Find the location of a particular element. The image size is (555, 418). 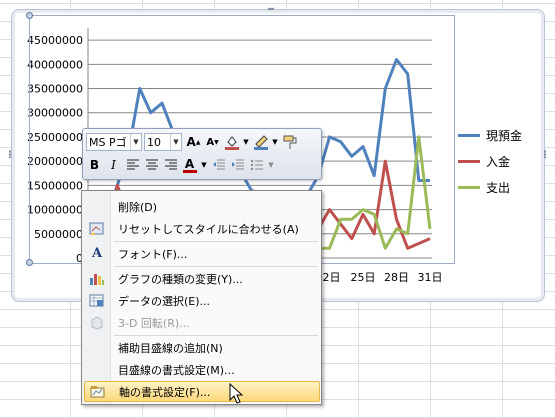

x-tick-label: 31日 is located at coordinates (430, 277).